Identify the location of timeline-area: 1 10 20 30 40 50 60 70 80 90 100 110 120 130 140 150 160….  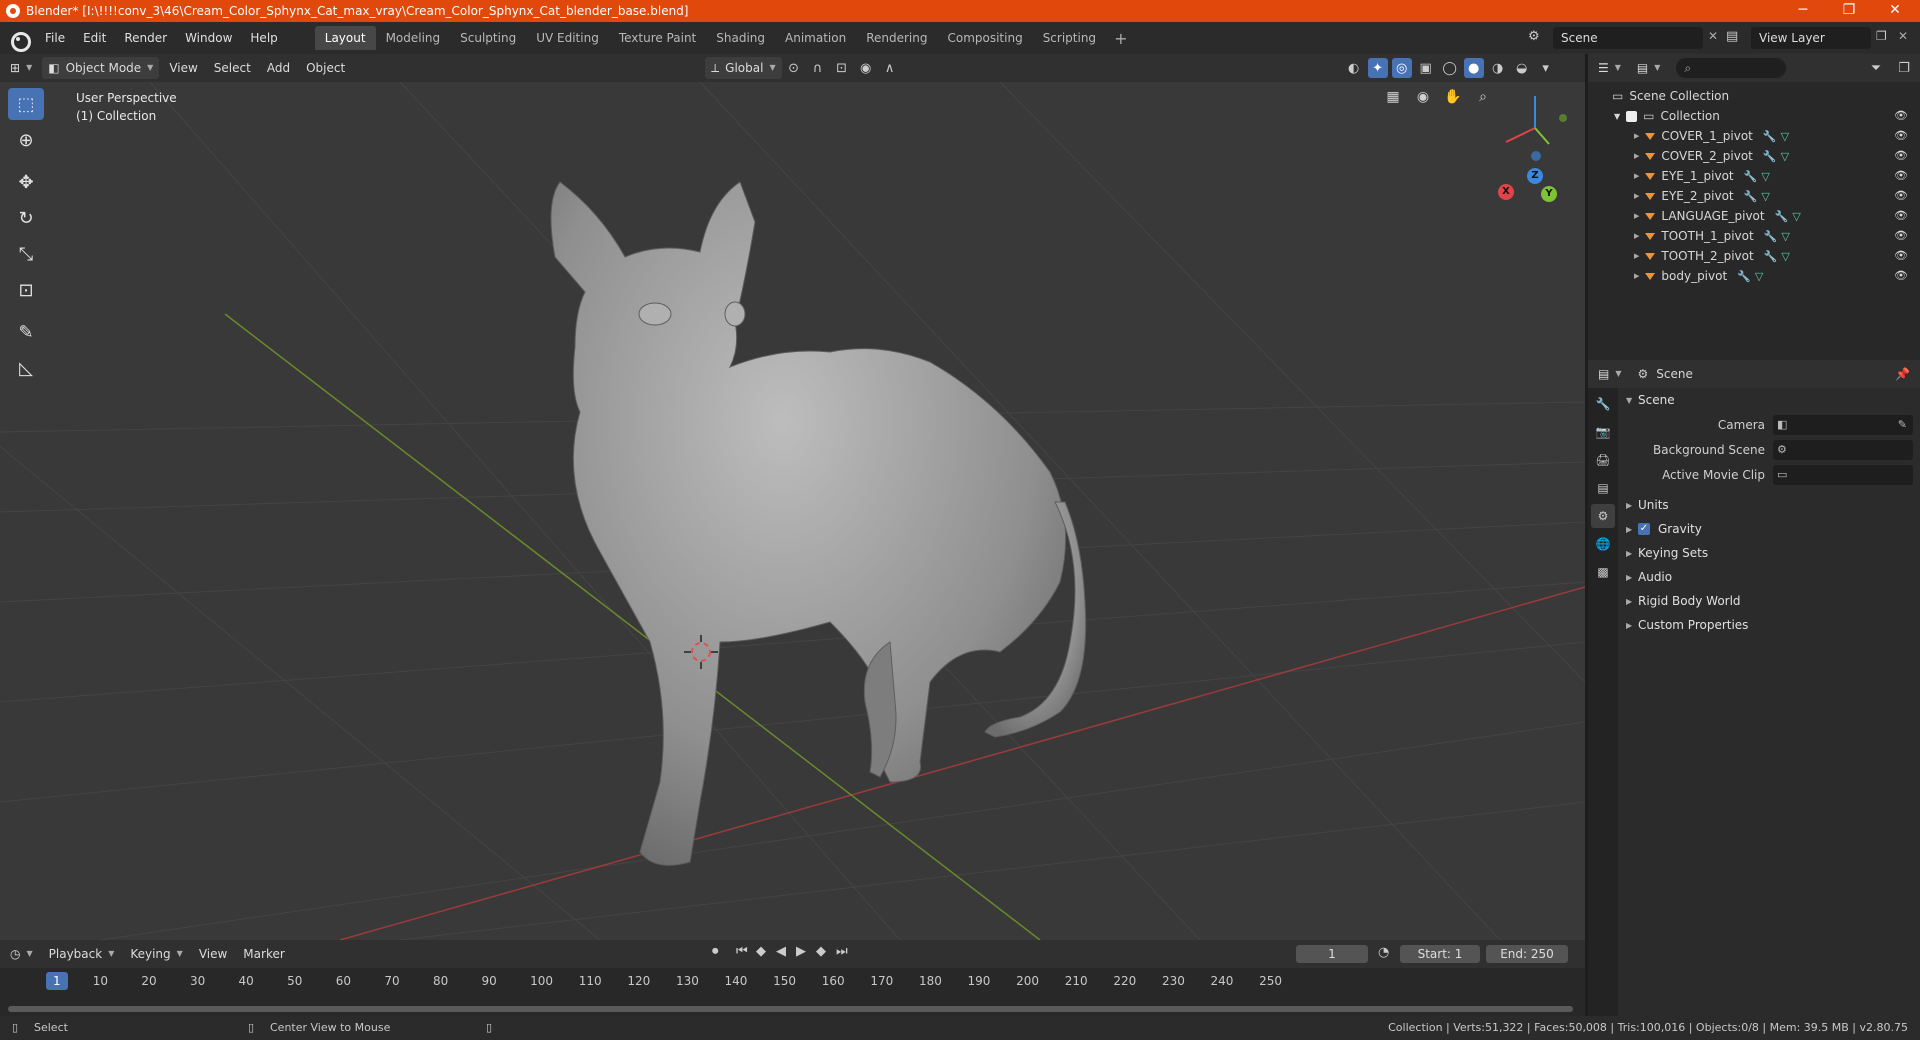
(792, 992).